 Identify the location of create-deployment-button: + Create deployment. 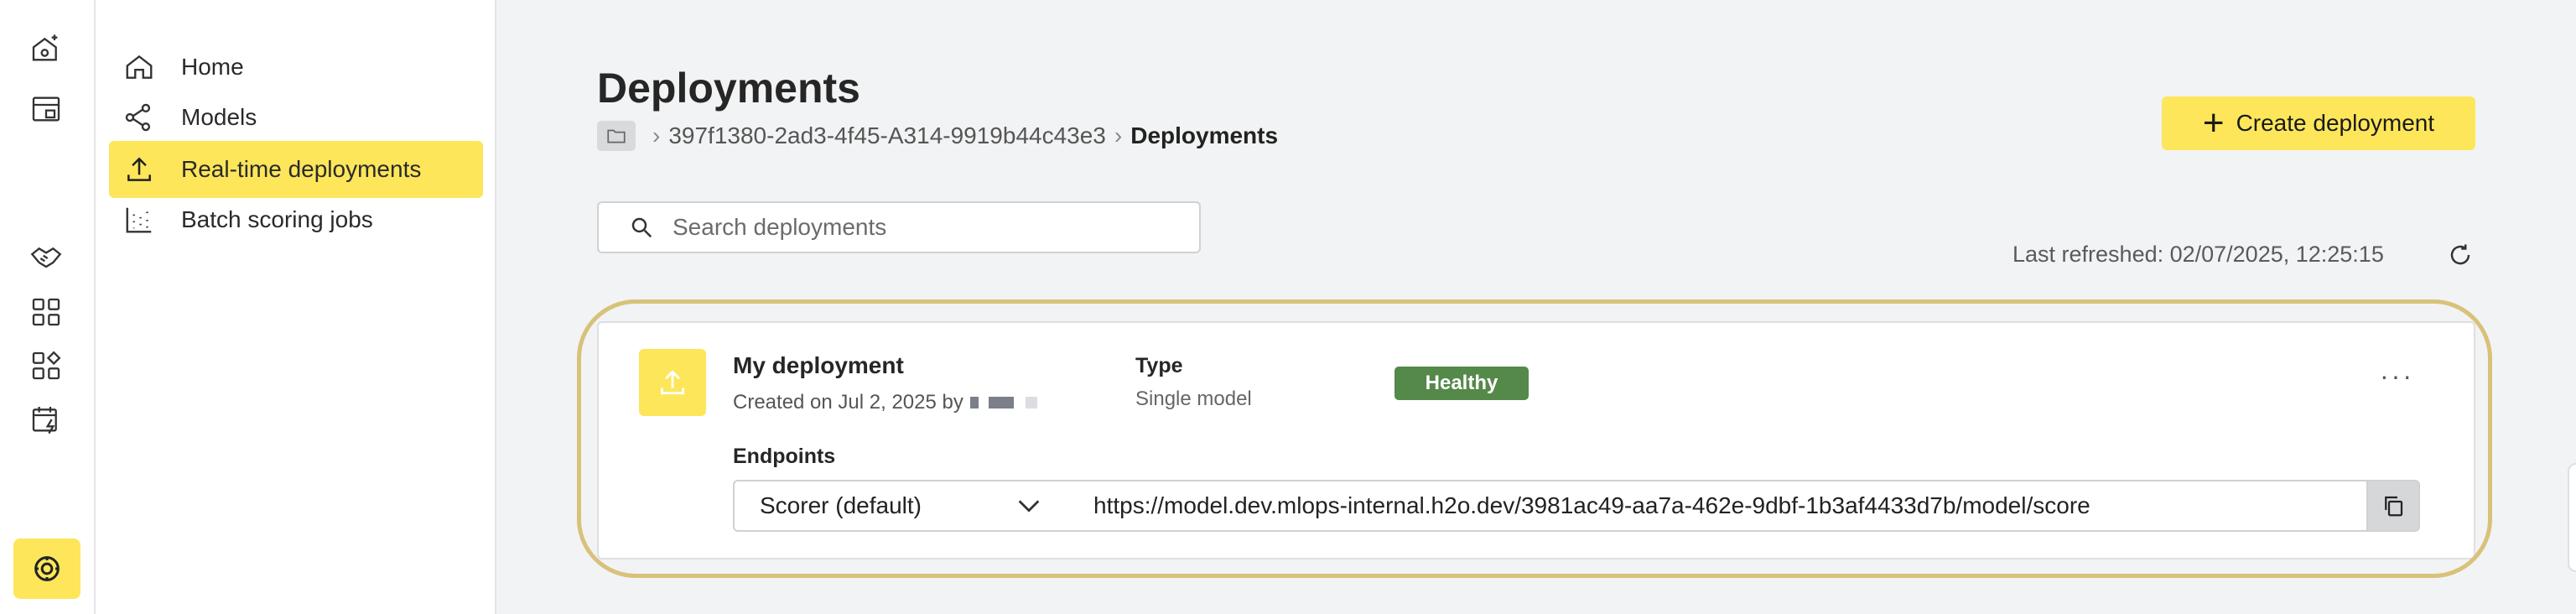
(2318, 123).